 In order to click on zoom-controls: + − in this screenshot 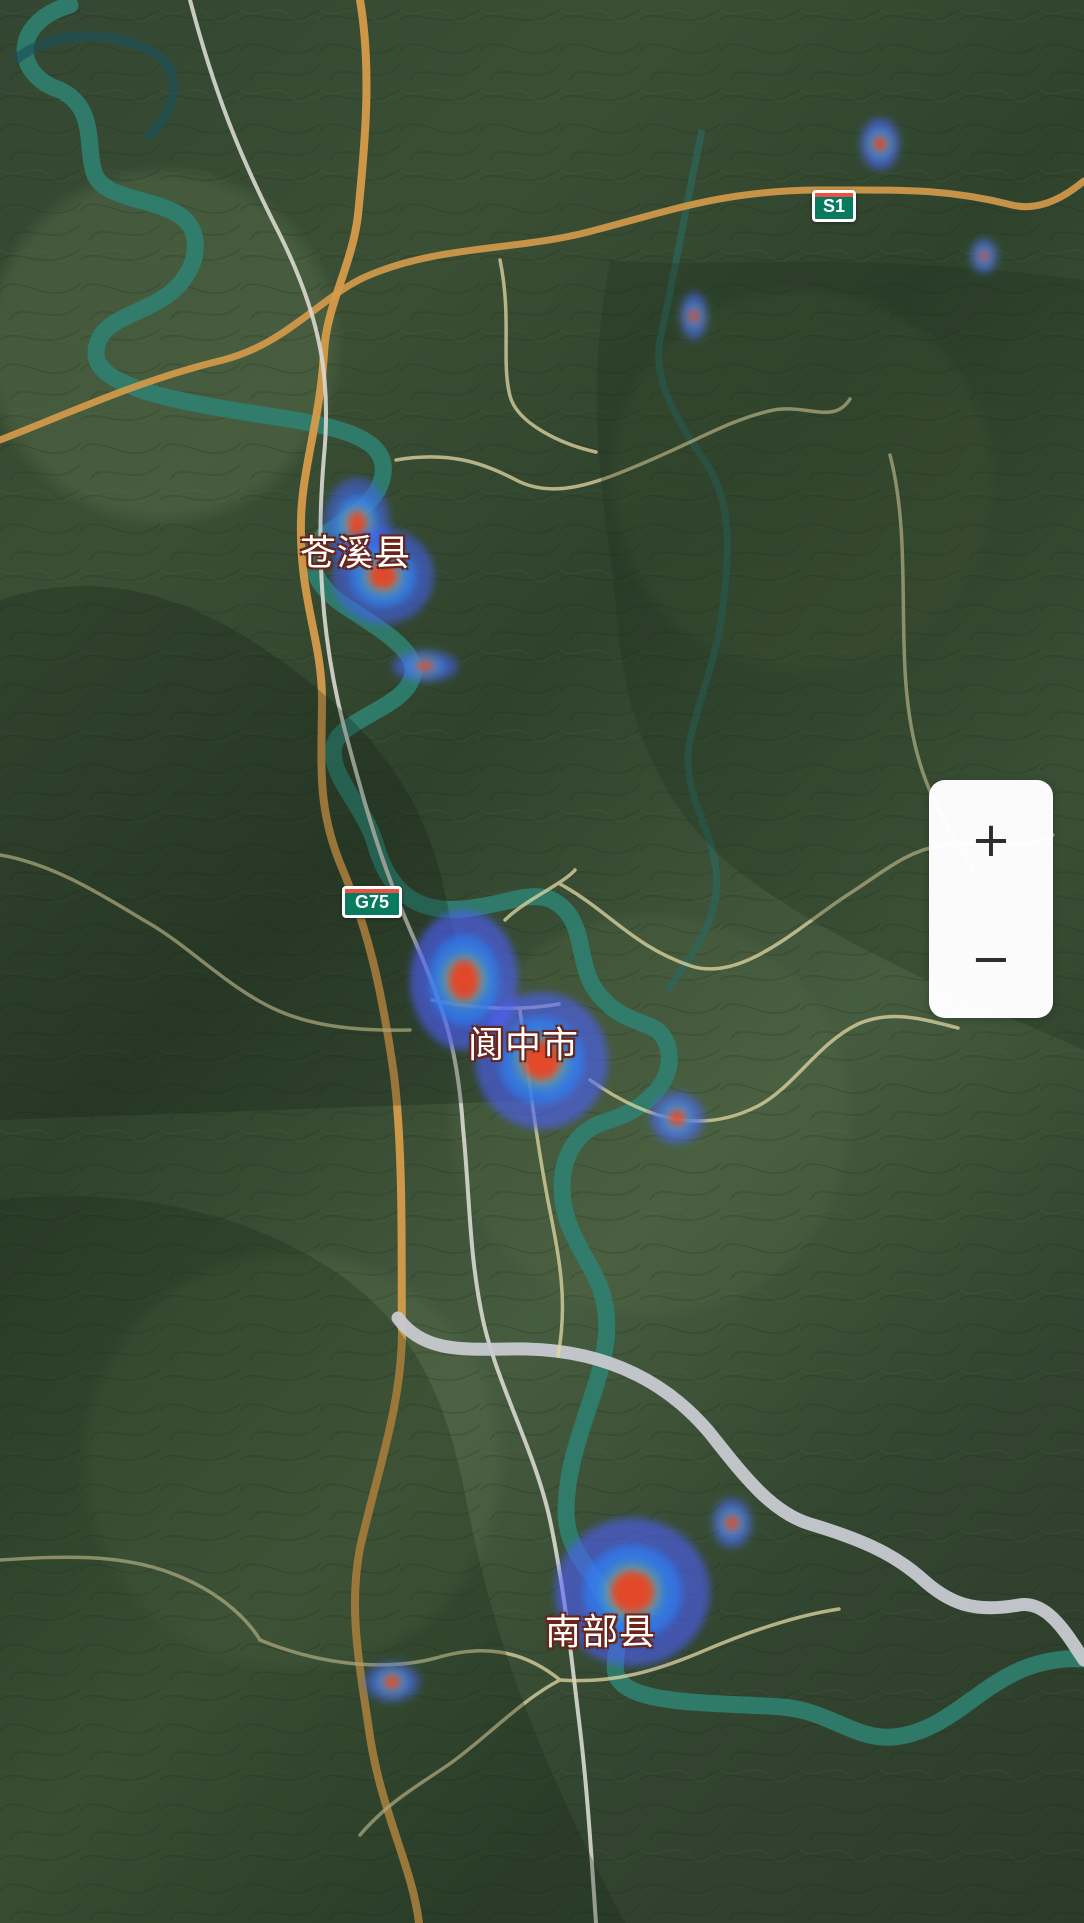, I will do `click(991, 899)`.